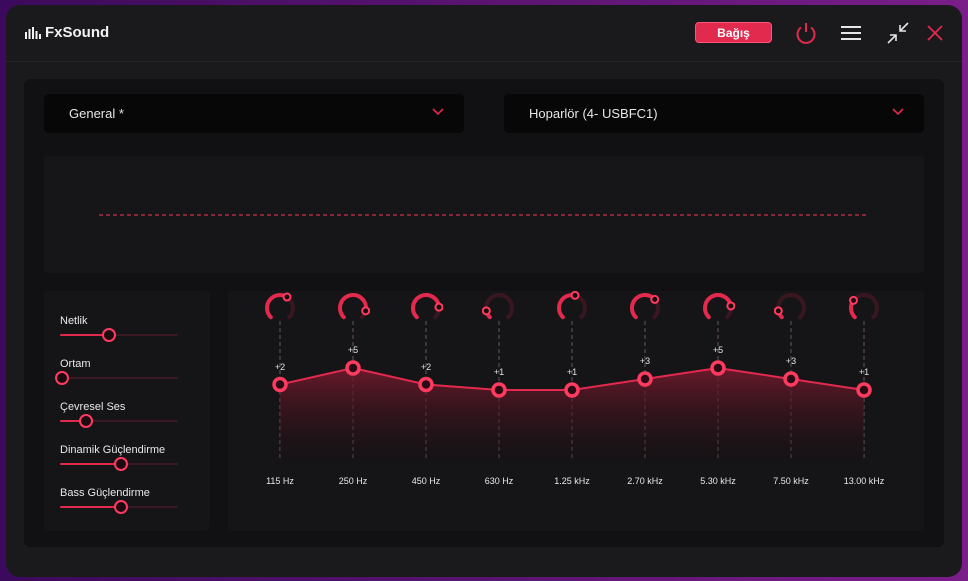 This screenshot has width=968, height=581. What do you see at coordinates (935, 33) in the screenshot?
I see `close-icon` at bounding box center [935, 33].